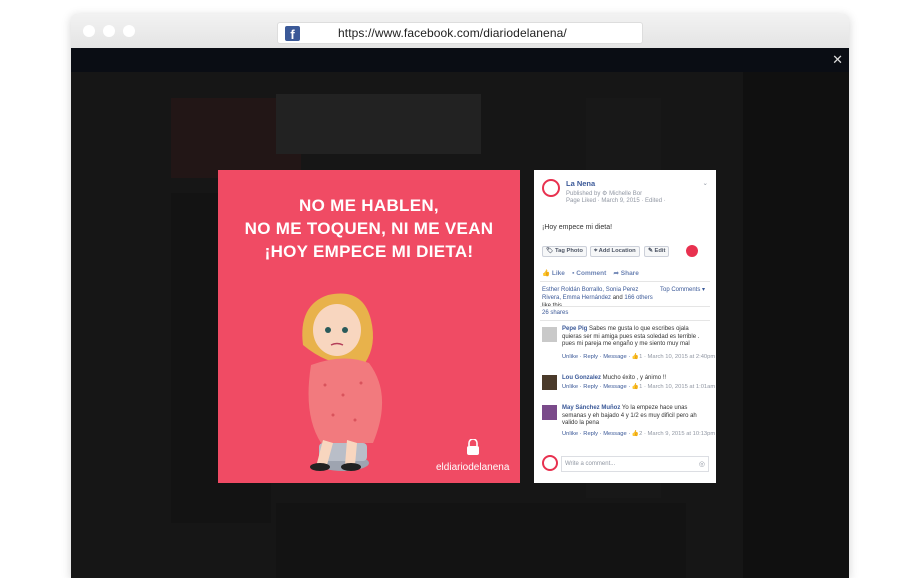 The image size is (924, 578). What do you see at coordinates (550, 463) in the screenshot?
I see `page-avatar-small` at bounding box center [550, 463].